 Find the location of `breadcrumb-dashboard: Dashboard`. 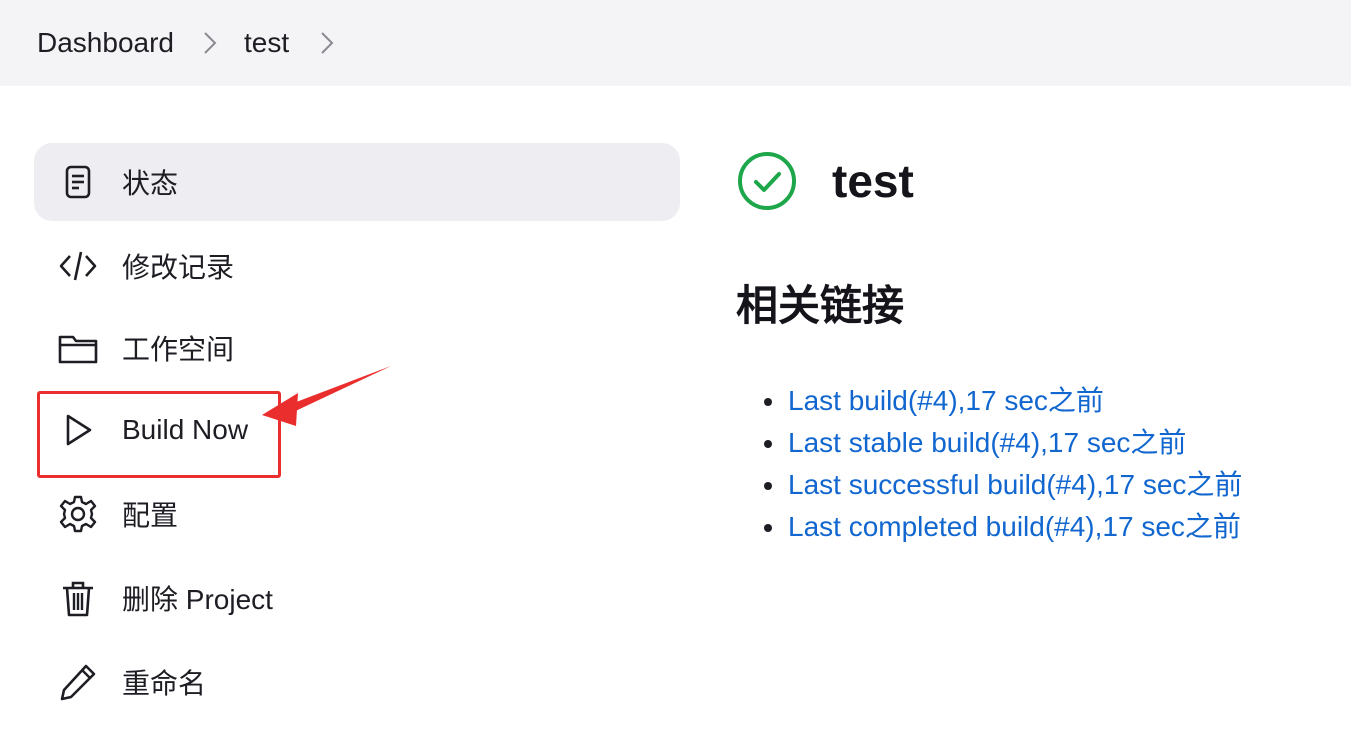

breadcrumb-dashboard: Dashboard is located at coordinates (105, 43).